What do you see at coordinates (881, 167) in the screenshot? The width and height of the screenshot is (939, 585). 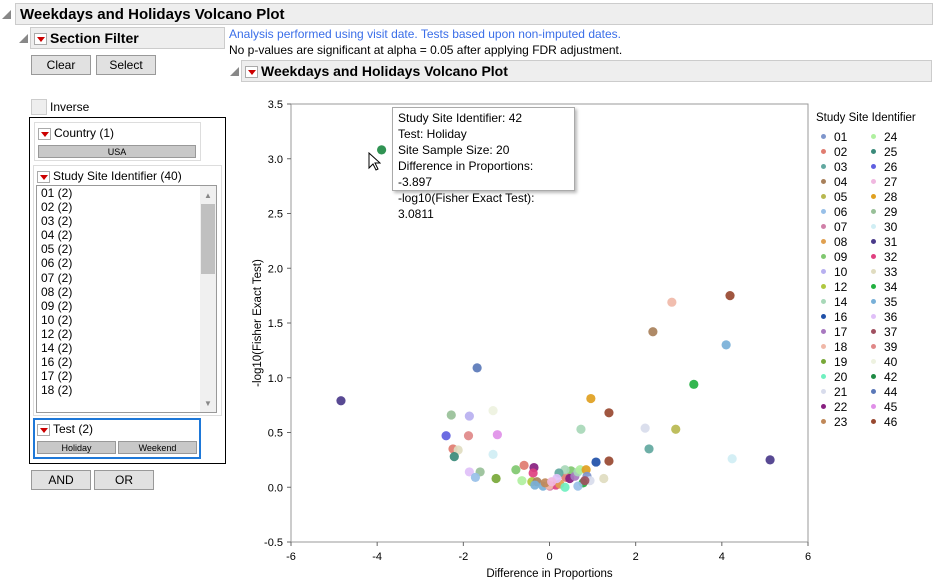 I see `legend-item: 26` at bounding box center [881, 167].